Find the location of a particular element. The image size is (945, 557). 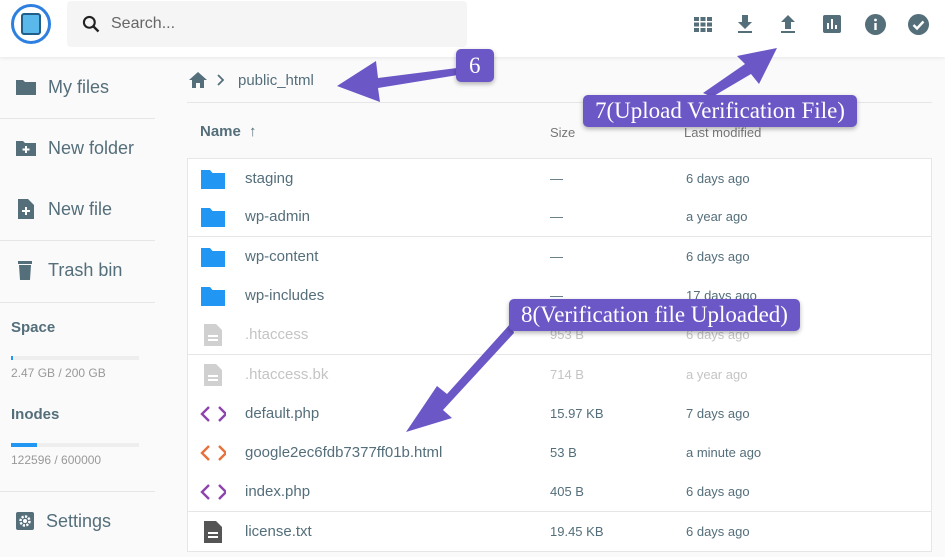

file-size: 405 B is located at coordinates (567, 492).